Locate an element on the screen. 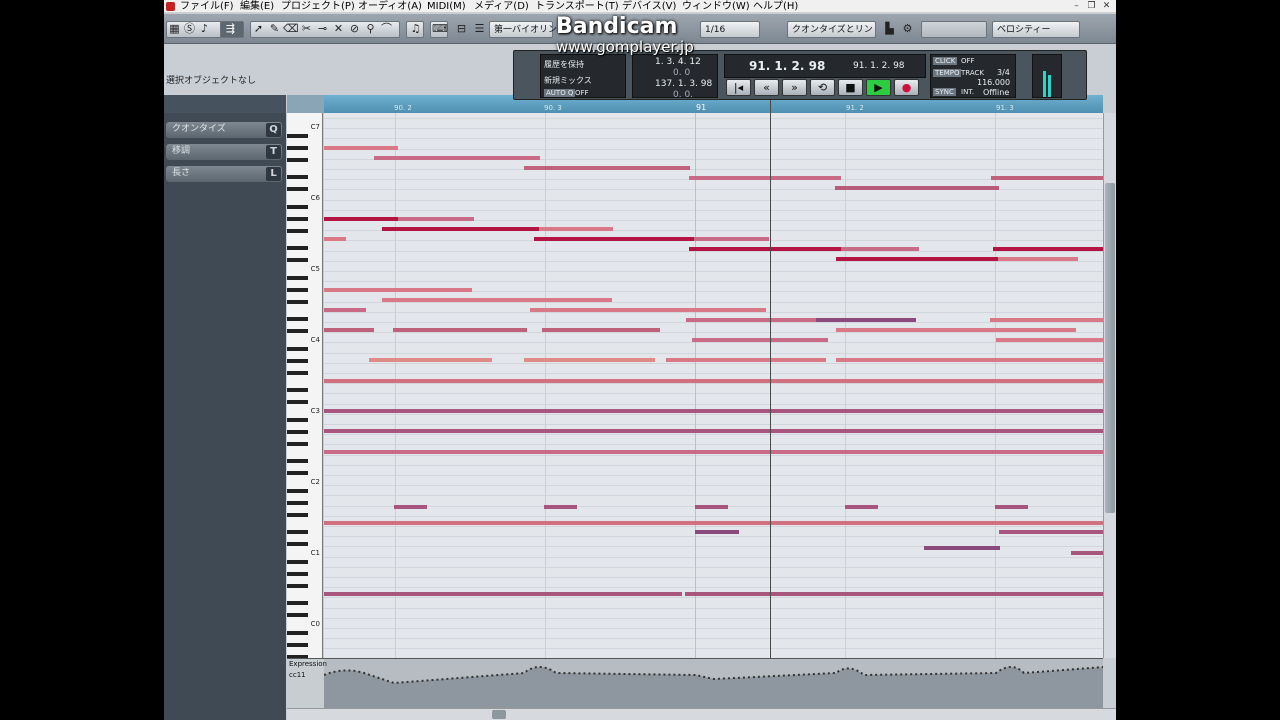  quantize-section: クオンタイズ Q is located at coordinates (224, 130).